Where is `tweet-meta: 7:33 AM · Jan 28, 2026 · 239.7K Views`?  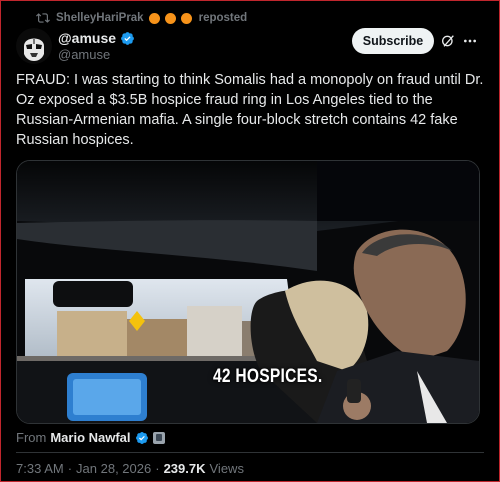
tweet-meta: 7:33 AM · Jan 28, 2026 · 239.7K Views is located at coordinates (130, 468).